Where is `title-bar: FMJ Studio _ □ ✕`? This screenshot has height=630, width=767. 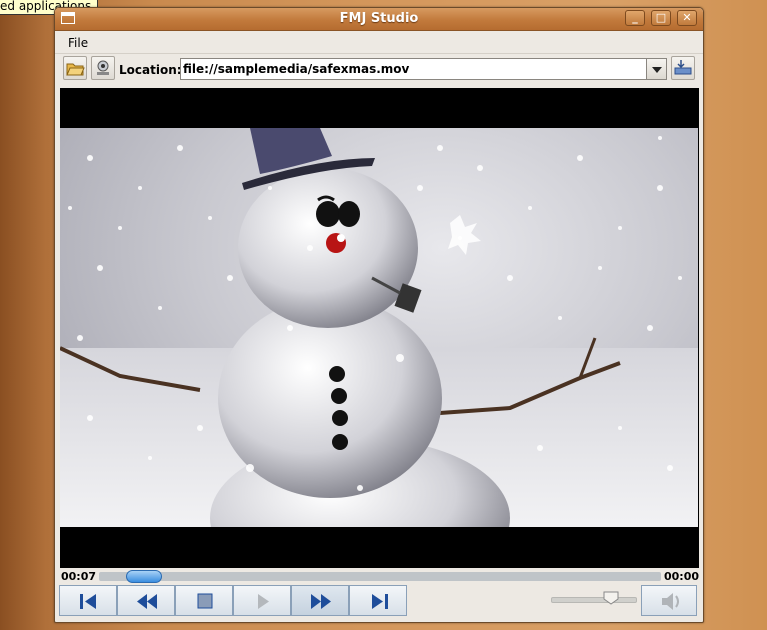 title-bar: FMJ Studio _ □ ✕ is located at coordinates (379, 19).